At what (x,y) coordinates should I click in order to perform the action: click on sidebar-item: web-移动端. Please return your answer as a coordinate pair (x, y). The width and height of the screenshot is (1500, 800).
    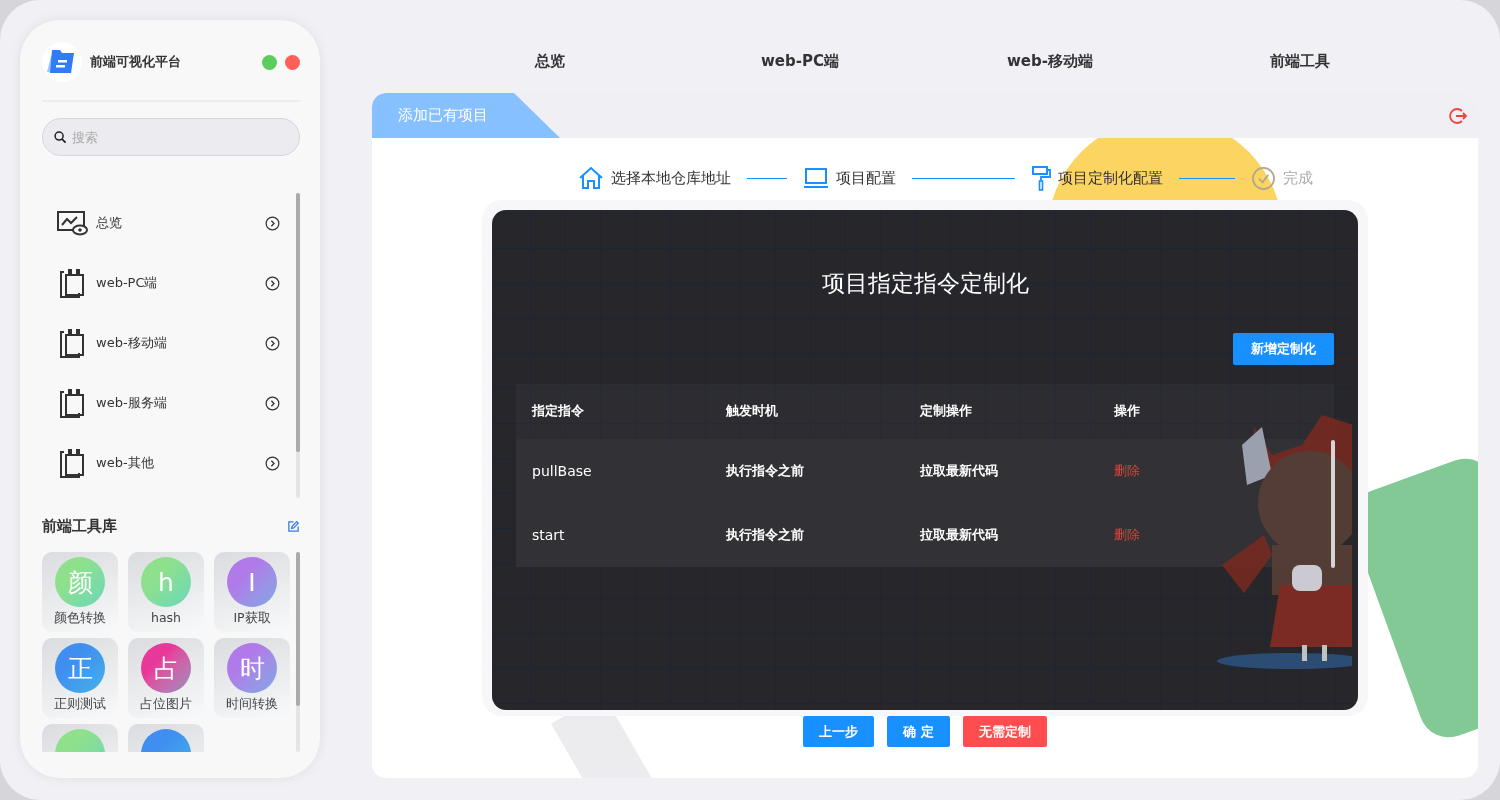
    Looking at the image, I should click on (176, 343).